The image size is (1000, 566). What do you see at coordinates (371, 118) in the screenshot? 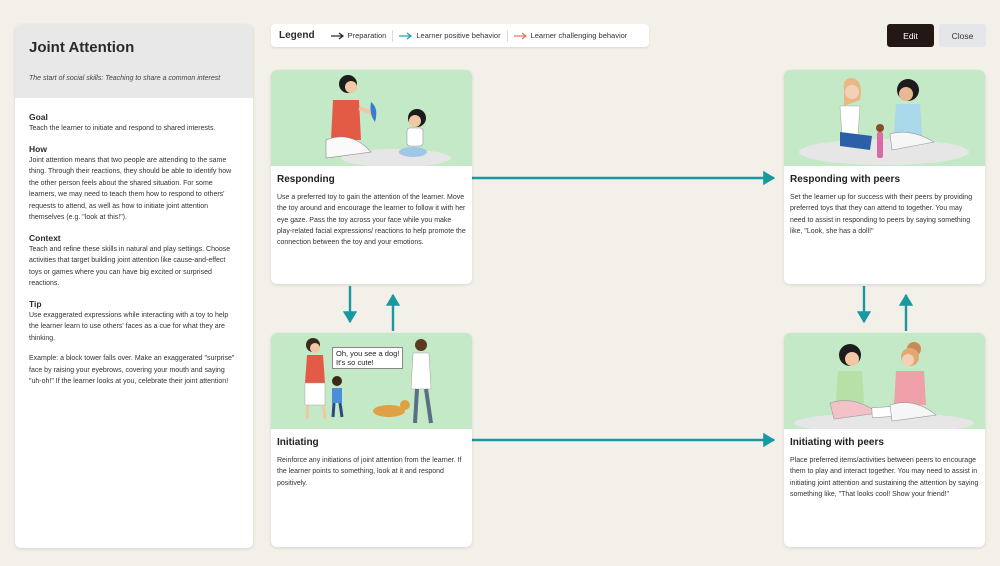
I see `responding-illustration` at bounding box center [371, 118].